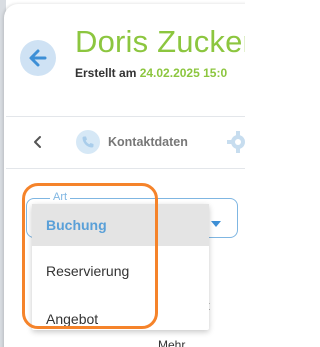  I want to click on tab-label: Kontaktdaten, so click(148, 142).